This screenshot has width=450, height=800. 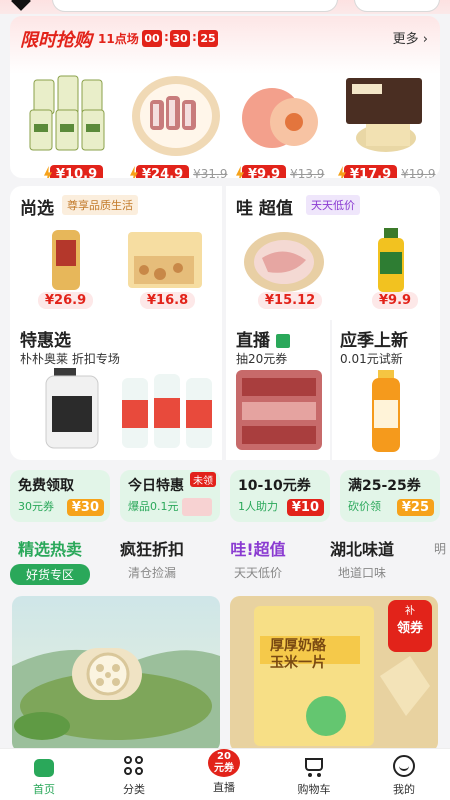 What do you see at coordinates (44, 766) in the screenshot?
I see `home-icon` at bounding box center [44, 766].